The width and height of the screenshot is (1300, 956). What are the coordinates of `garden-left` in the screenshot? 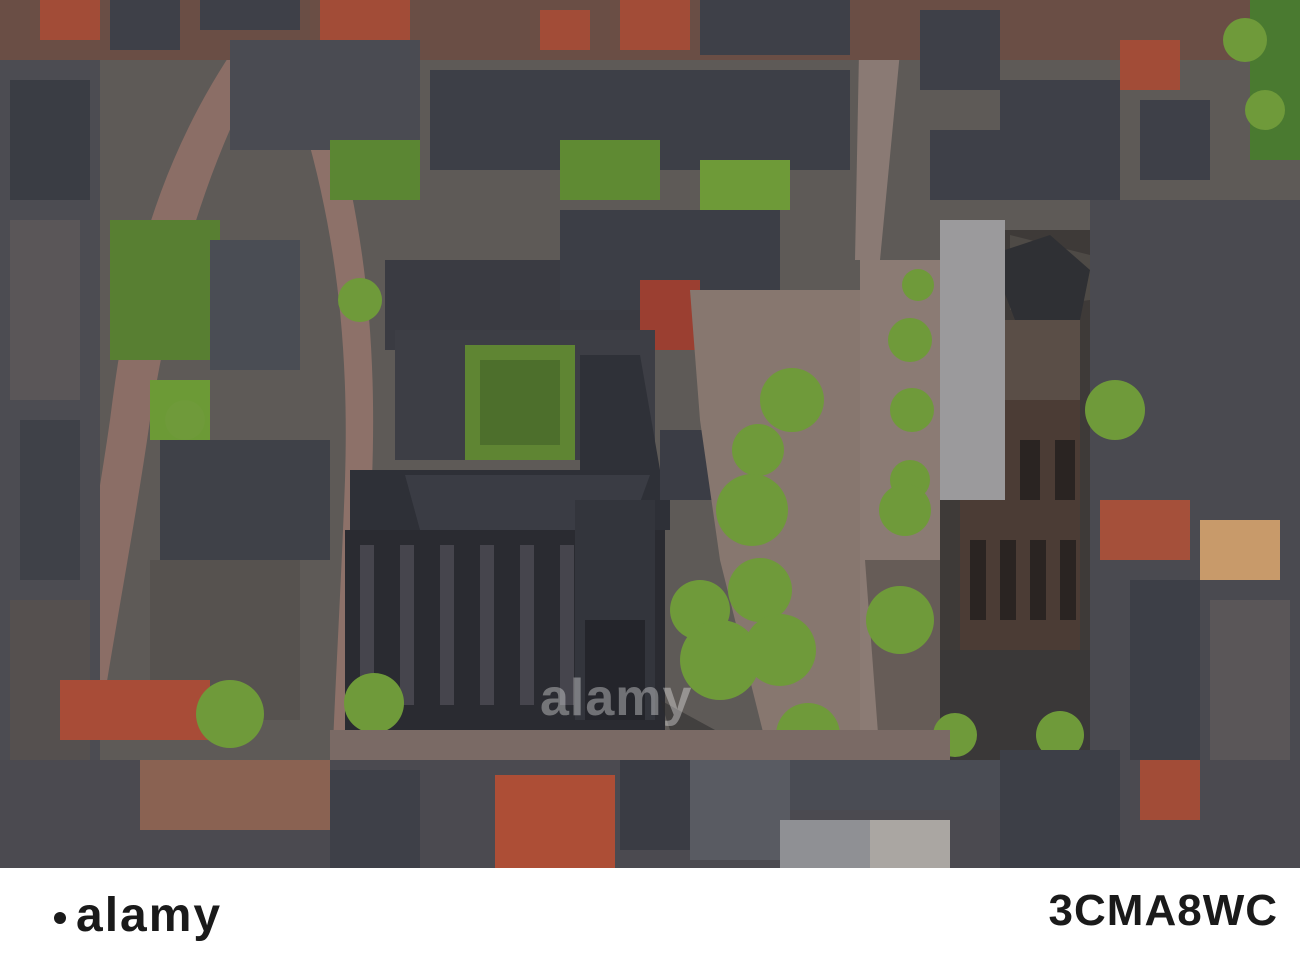 It's located at (165, 290).